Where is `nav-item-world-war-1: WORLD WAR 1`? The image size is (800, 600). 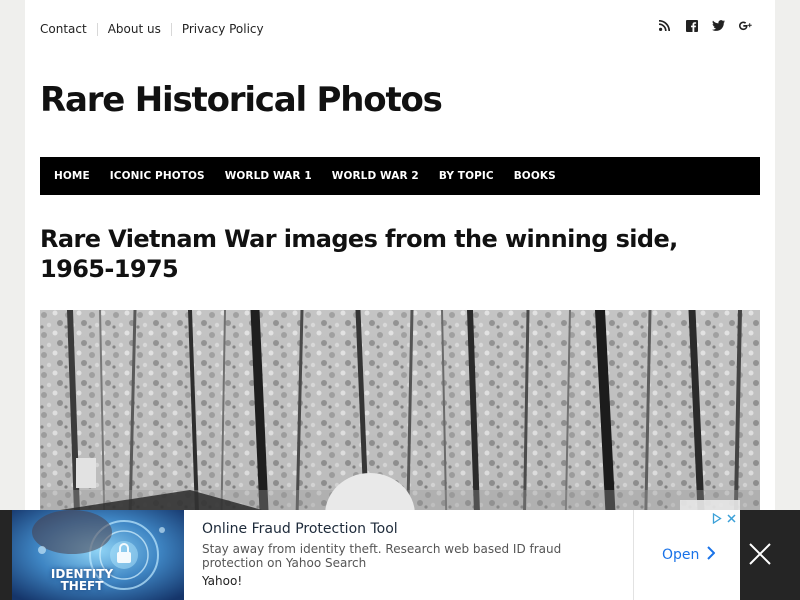 nav-item-world-war-1: WORLD WAR 1 is located at coordinates (268, 176).